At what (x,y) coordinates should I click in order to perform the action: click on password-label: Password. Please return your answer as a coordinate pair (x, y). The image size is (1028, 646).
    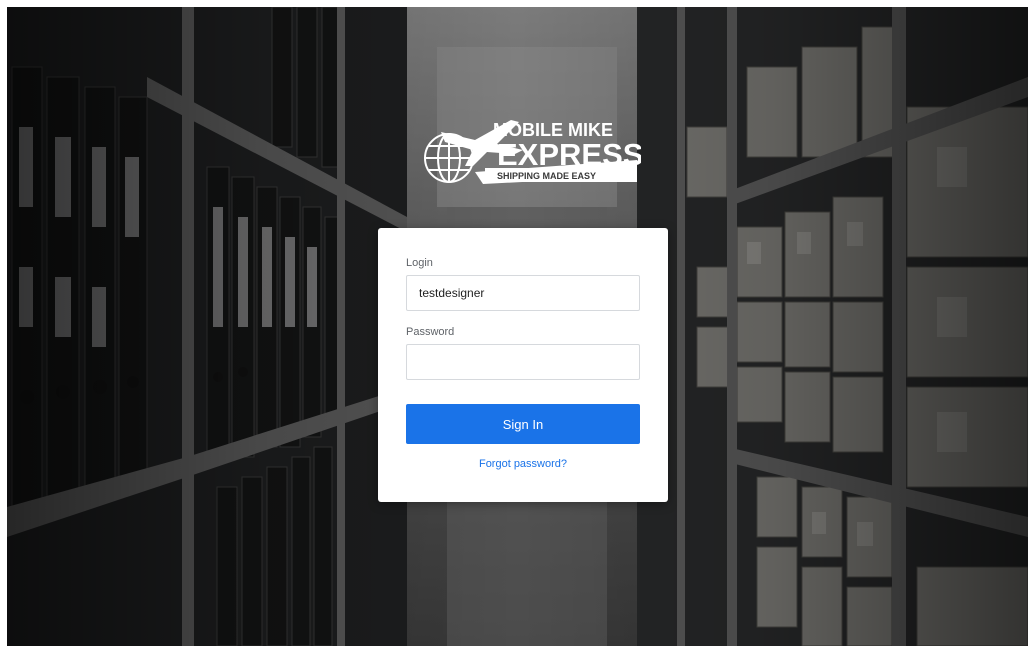
    Looking at the image, I should click on (430, 332).